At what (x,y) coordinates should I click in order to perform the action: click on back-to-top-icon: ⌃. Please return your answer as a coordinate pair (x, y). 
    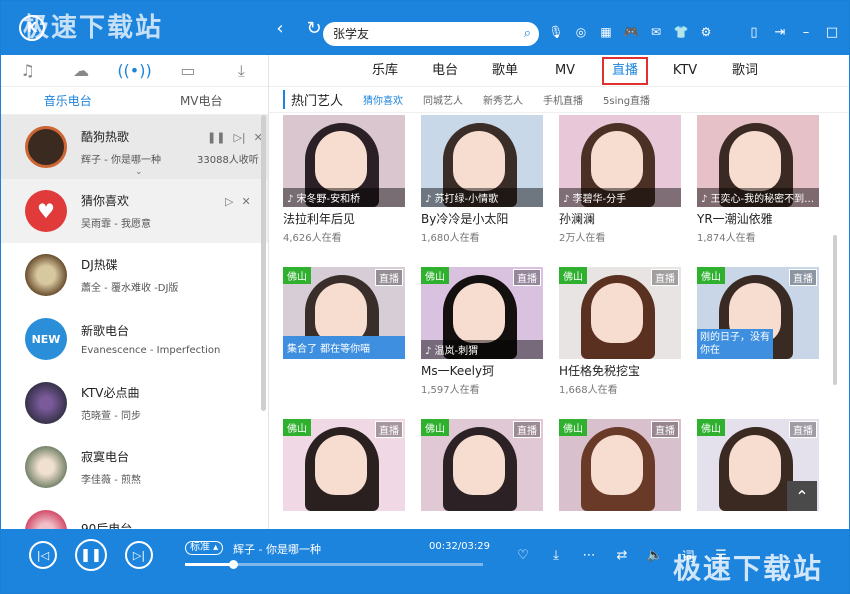
    Looking at the image, I should click on (802, 496).